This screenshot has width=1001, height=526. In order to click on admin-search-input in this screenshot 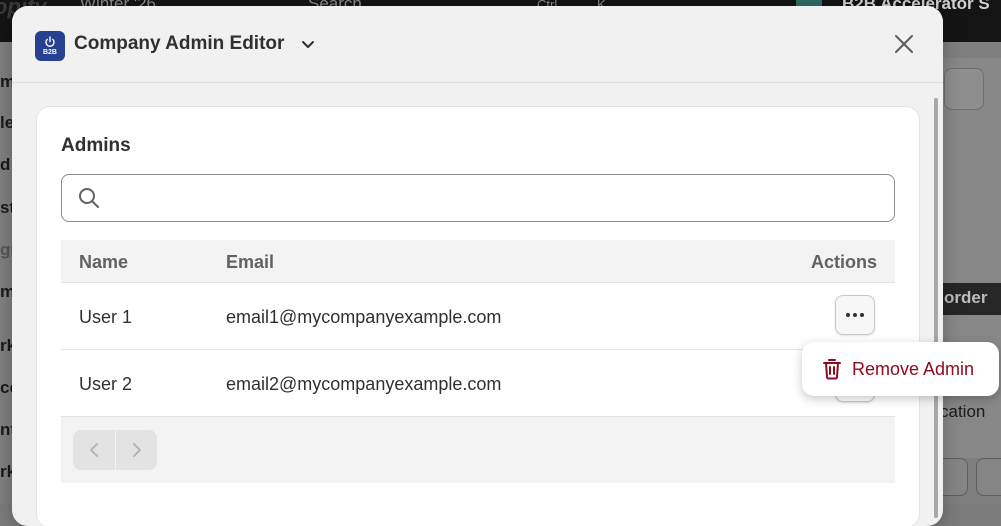, I will do `click(497, 198)`.